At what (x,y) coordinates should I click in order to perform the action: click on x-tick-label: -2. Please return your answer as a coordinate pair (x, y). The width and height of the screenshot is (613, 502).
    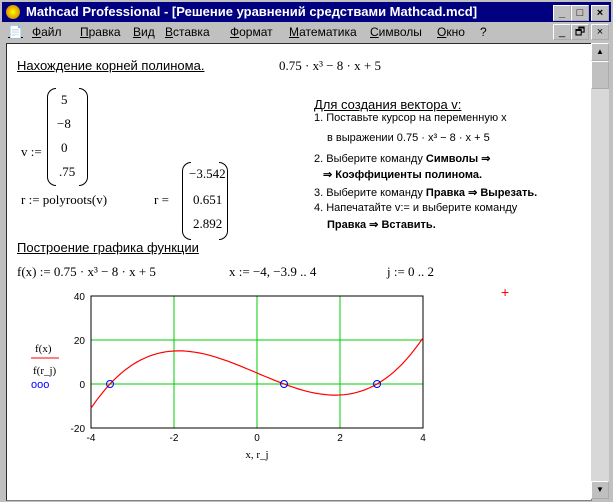
    Looking at the image, I should click on (174, 438).